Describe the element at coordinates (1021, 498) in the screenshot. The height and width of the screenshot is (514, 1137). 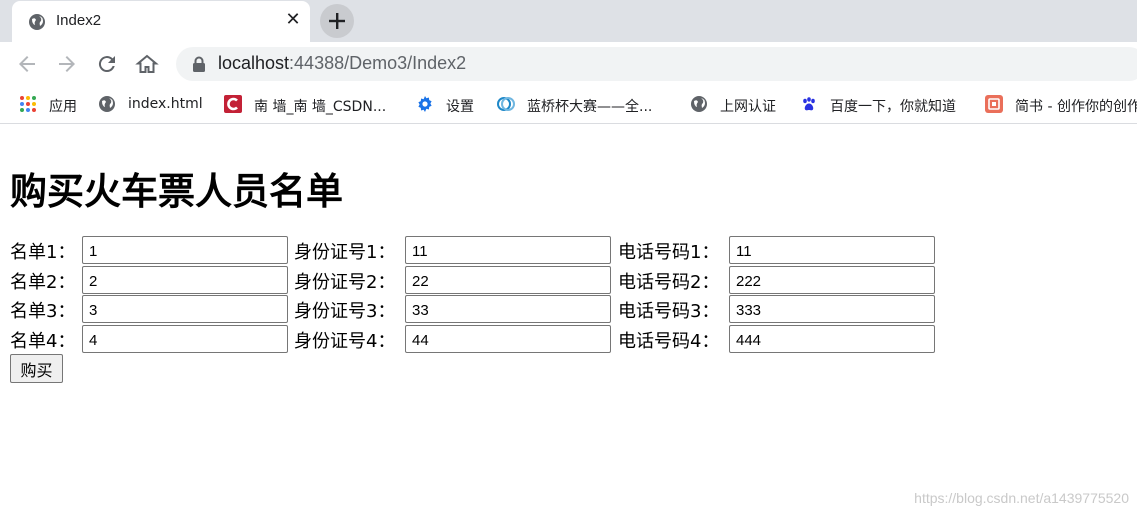
I see `watermark: https://blog.csdn.net/a1439775520` at that location.